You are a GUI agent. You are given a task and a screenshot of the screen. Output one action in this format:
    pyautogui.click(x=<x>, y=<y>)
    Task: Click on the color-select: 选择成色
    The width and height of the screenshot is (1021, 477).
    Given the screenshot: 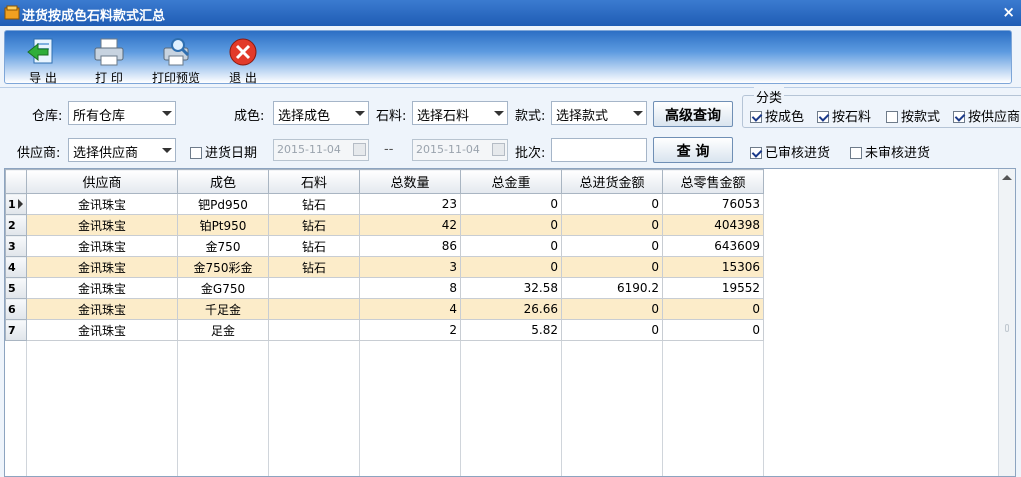 What is the action you would take?
    pyautogui.click(x=321, y=113)
    